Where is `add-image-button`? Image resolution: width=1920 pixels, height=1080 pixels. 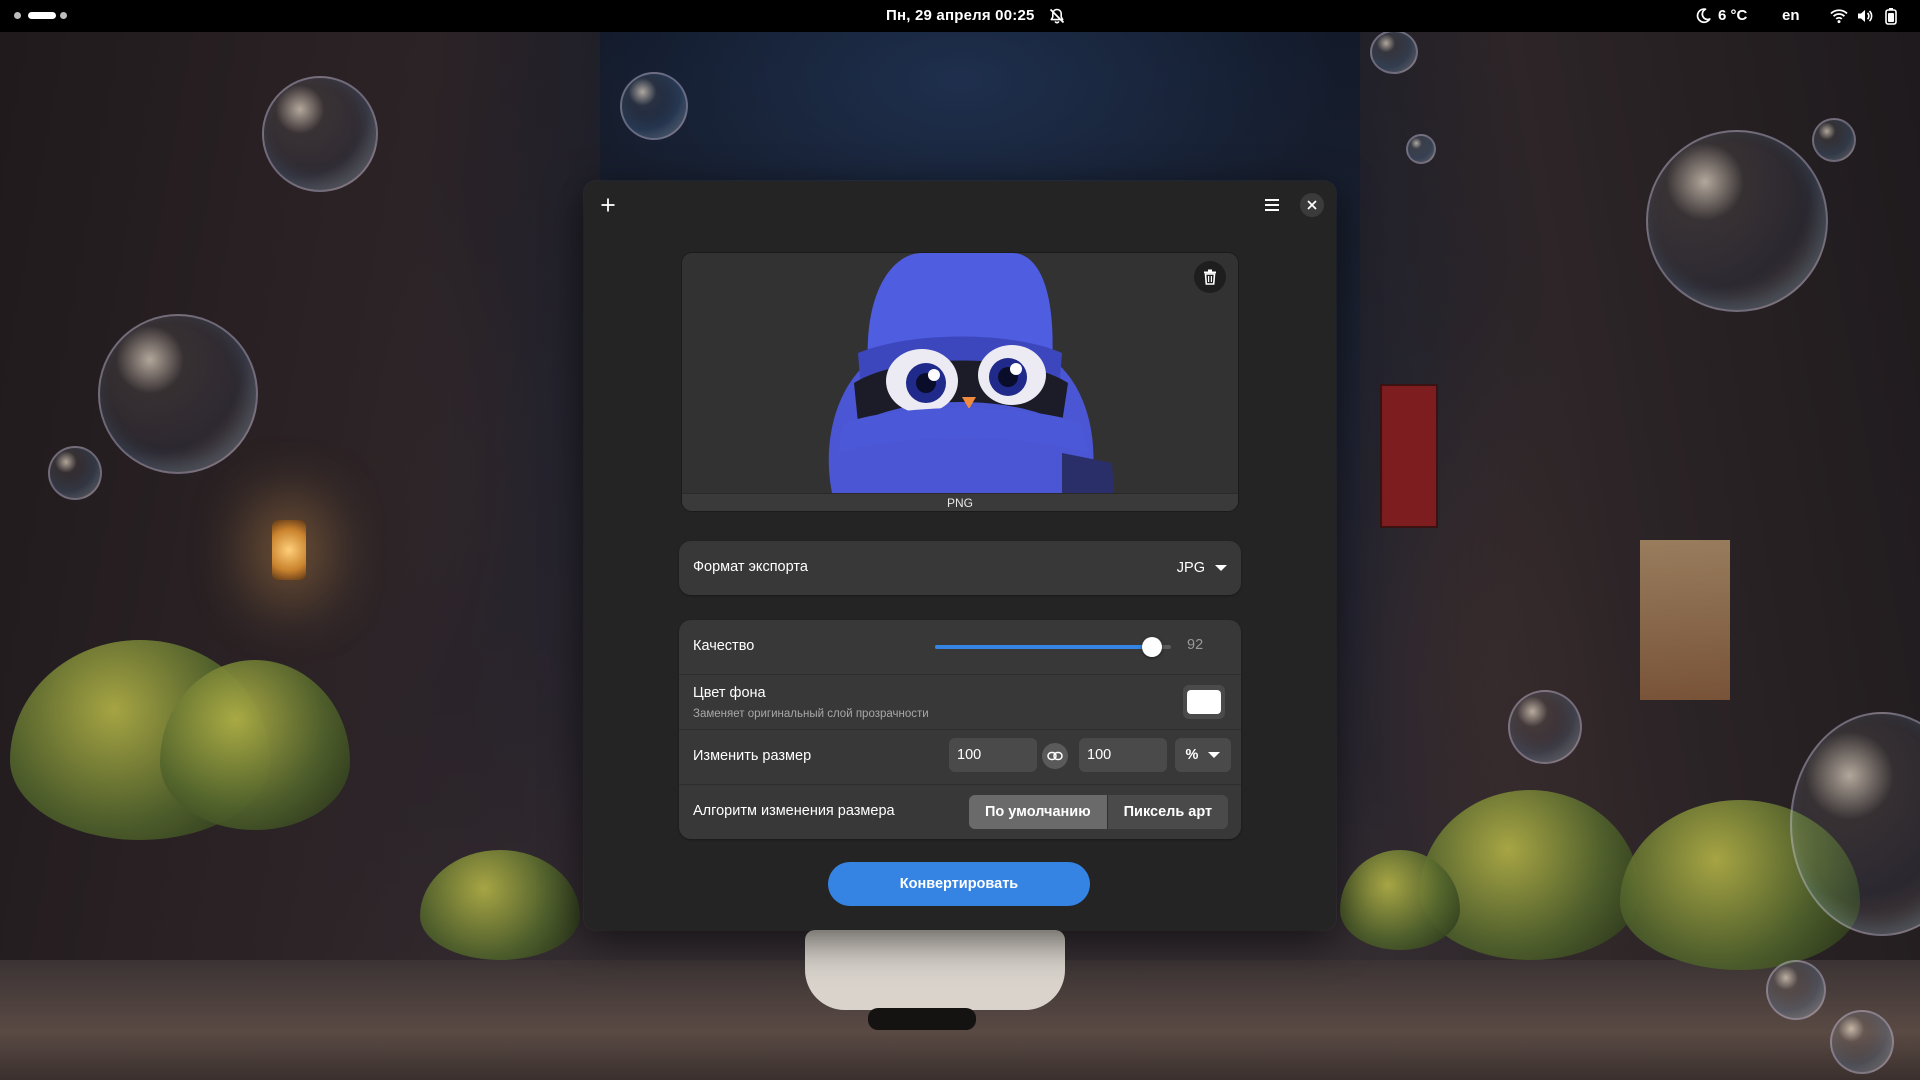
add-image-button is located at coordinates (608, 205).